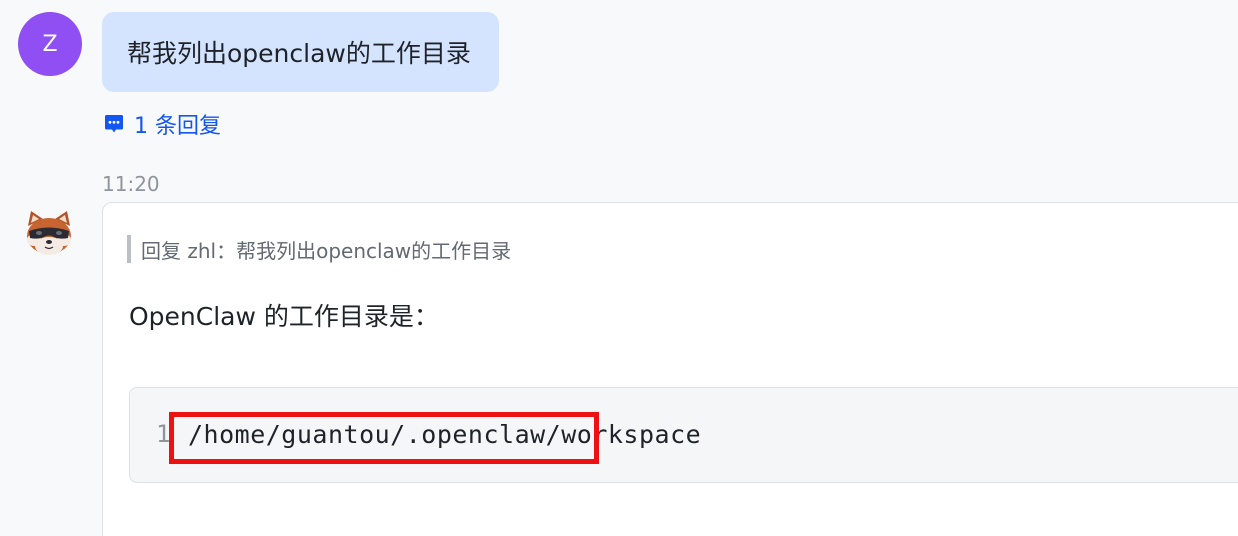 The width and height of the screenshot is (1238, 536). Describe the element at coordinates (177, 126) in the screenshot. I see `reply-count-label: 1 条回复` at that location.